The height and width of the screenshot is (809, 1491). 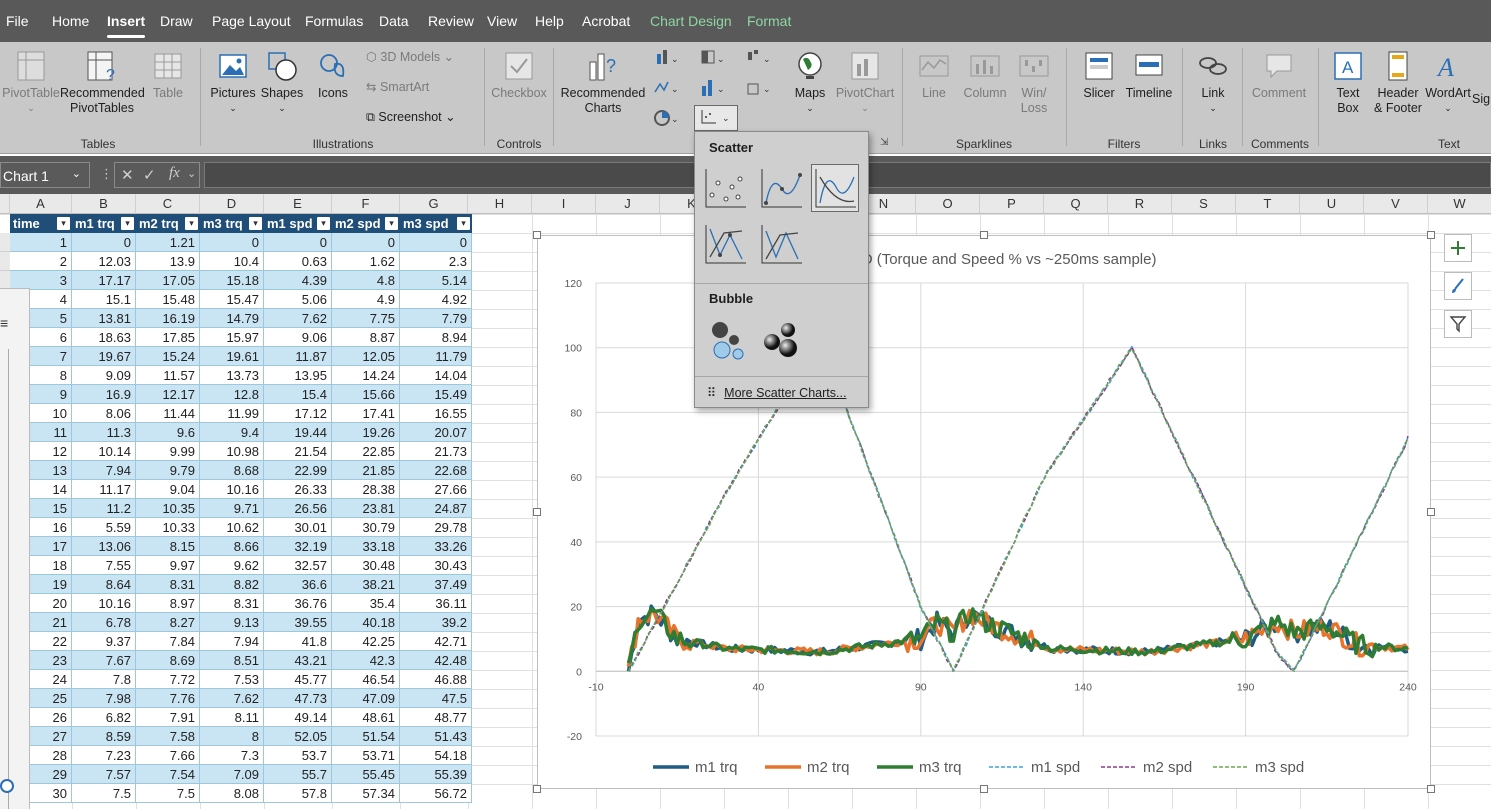 I want to click on column-header: R, so click(x=1140, y=204).